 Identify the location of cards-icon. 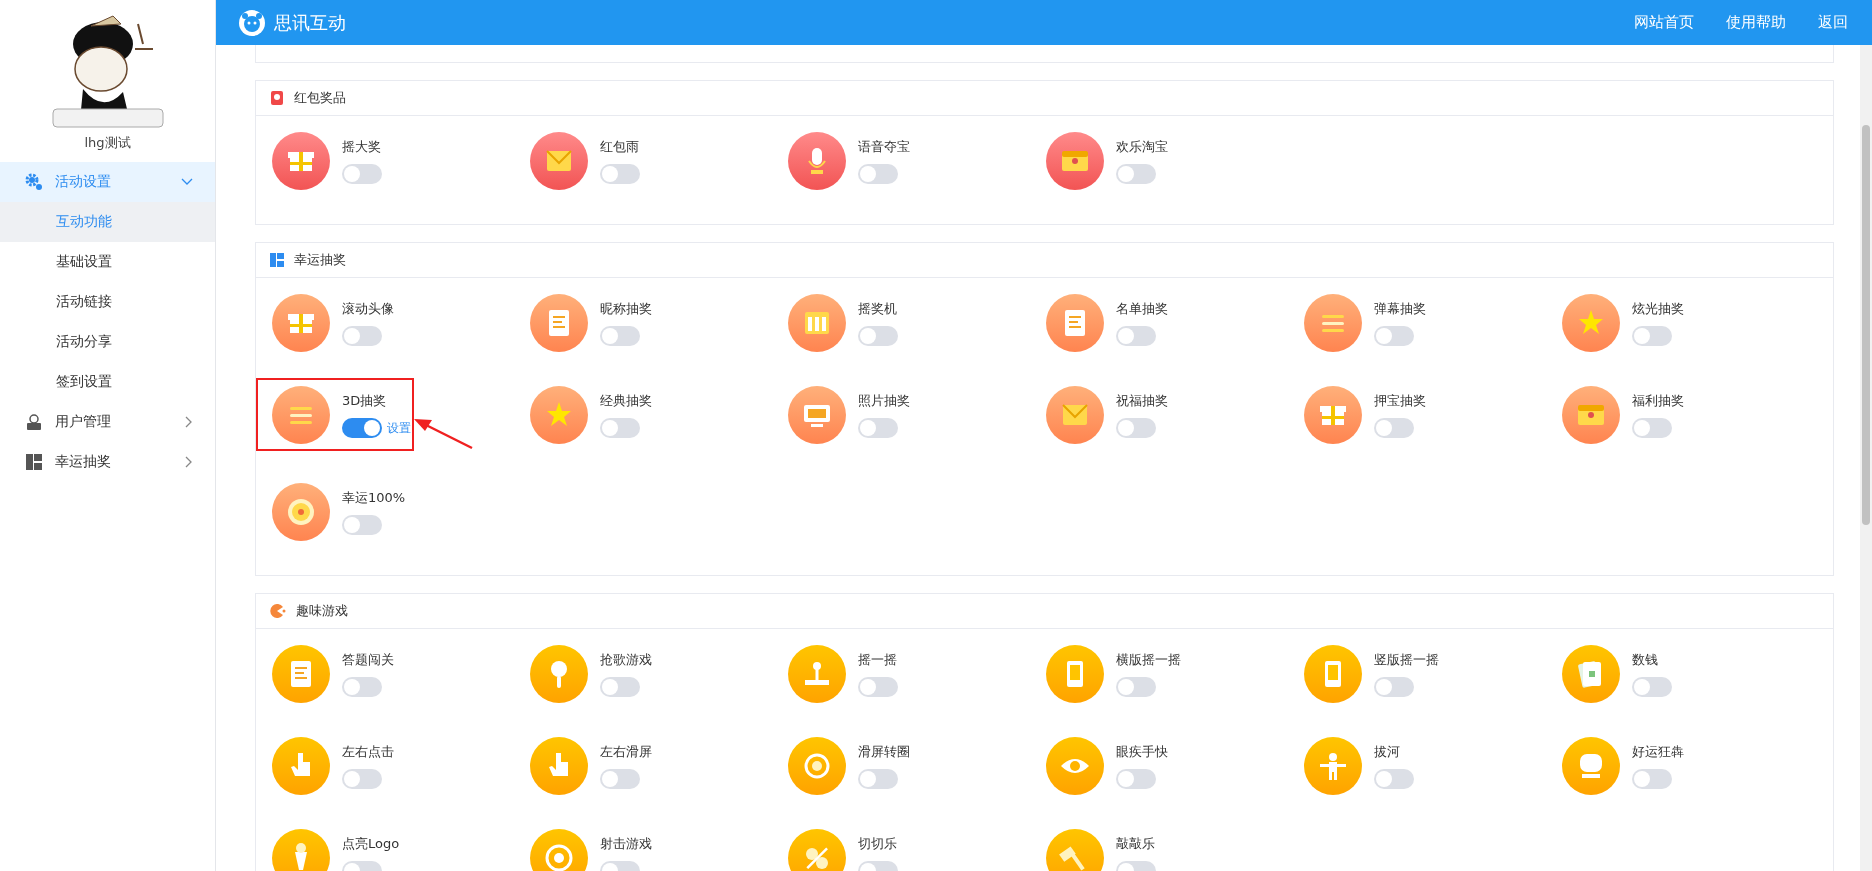
(1591, 674).